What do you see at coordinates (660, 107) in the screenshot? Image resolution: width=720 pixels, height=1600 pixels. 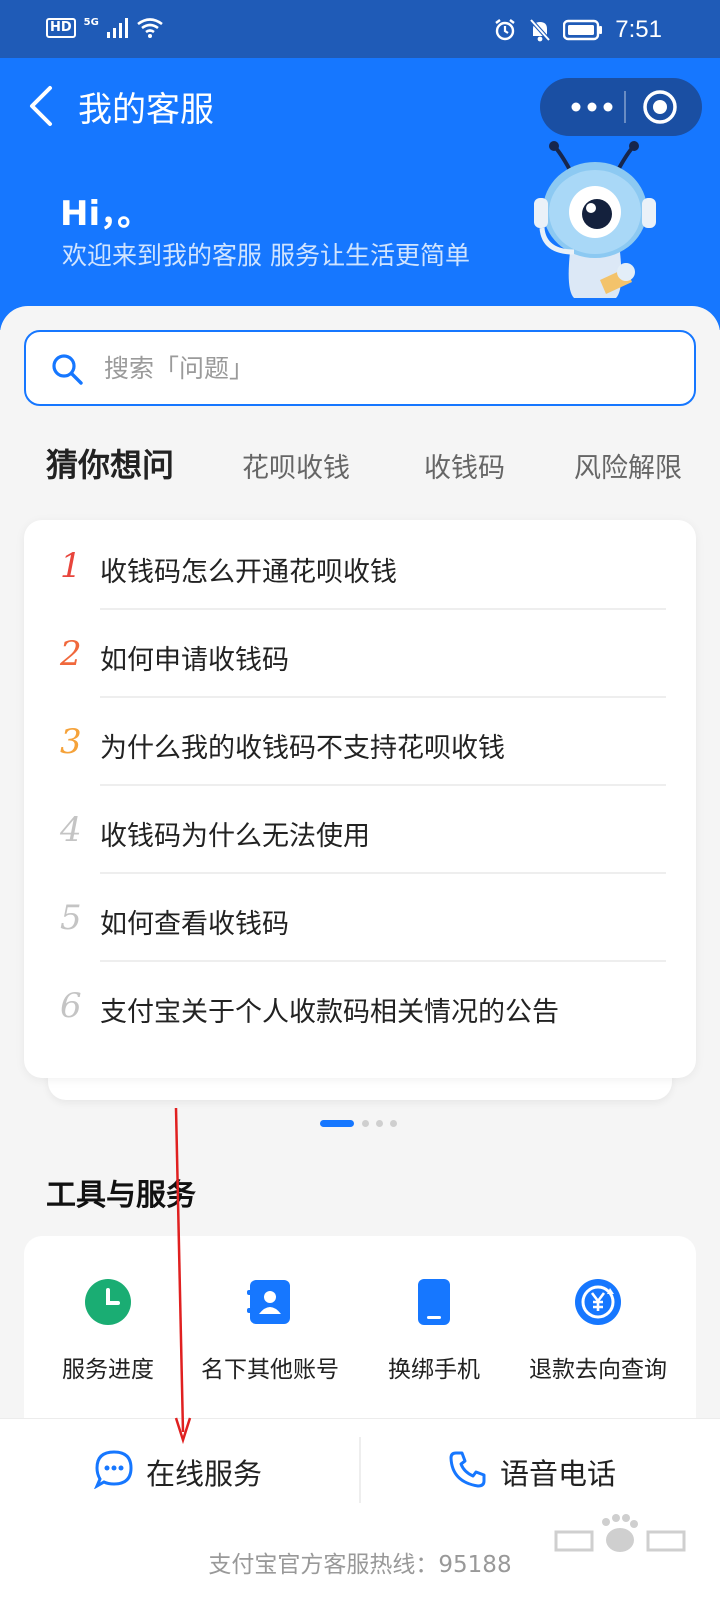 I see `close-miniapp-icon` at bounding box center [660, 107].